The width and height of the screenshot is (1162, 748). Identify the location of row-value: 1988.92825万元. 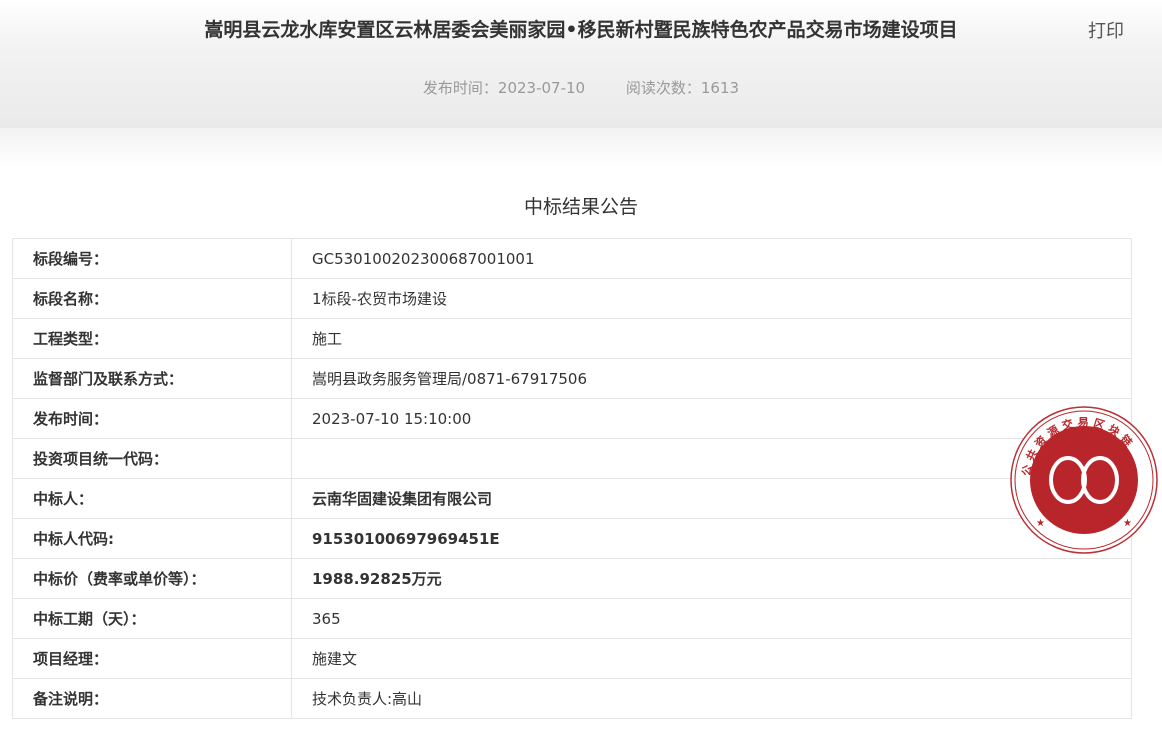
(711, 578).